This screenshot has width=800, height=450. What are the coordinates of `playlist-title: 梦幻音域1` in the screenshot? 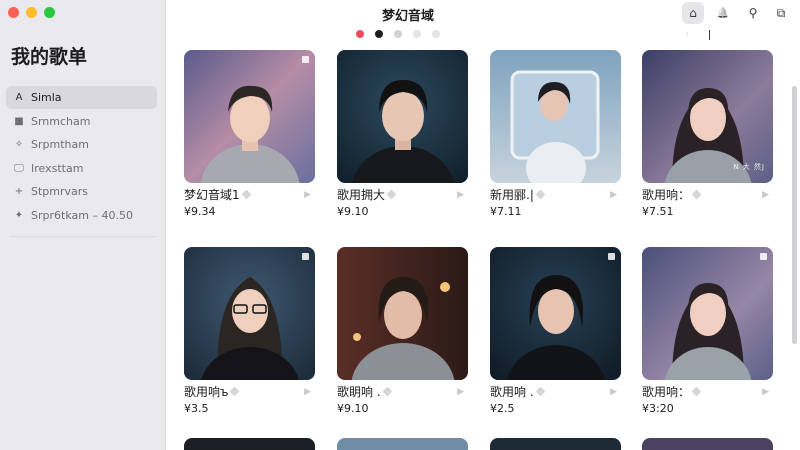 It's located at (212, 195).